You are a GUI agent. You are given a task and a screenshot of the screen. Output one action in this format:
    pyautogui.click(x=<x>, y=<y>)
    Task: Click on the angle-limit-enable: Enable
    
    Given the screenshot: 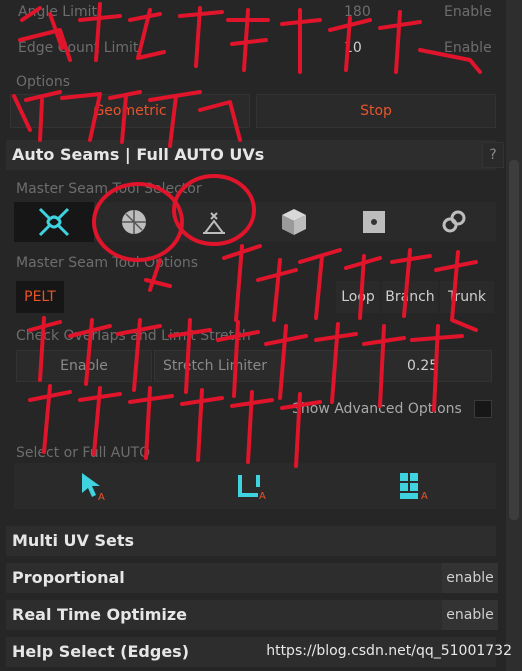 What is the action you would take?
    pyautogui.click(x=468, y=12)
    